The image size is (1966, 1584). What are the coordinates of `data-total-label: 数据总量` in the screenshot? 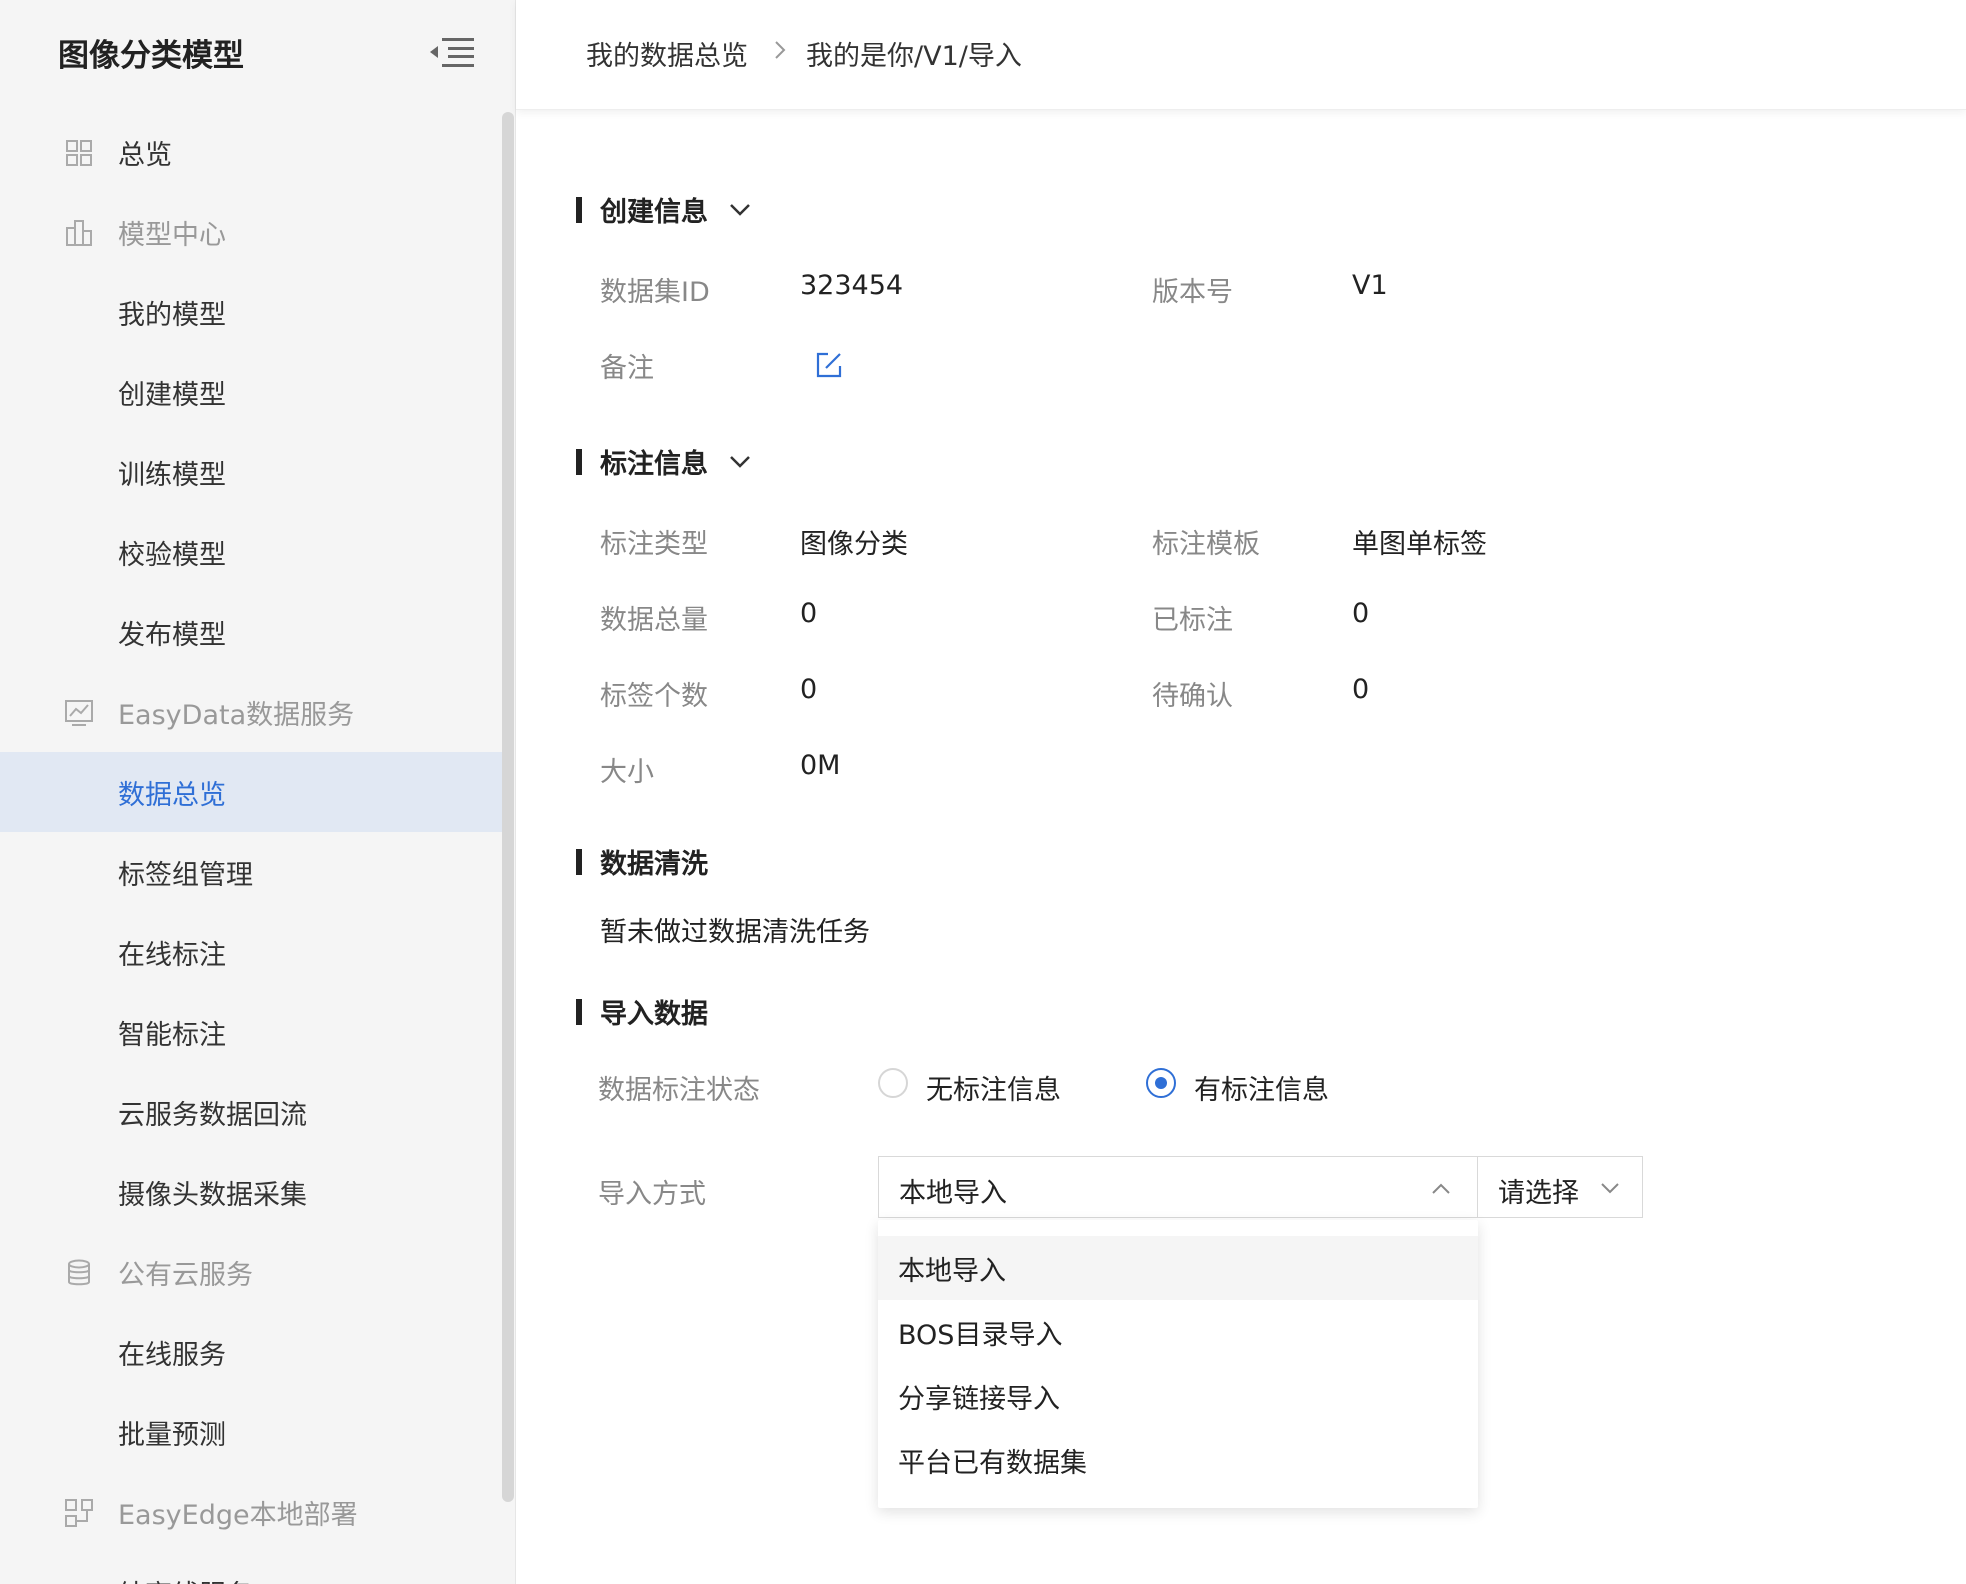 It's located at (654, 620).